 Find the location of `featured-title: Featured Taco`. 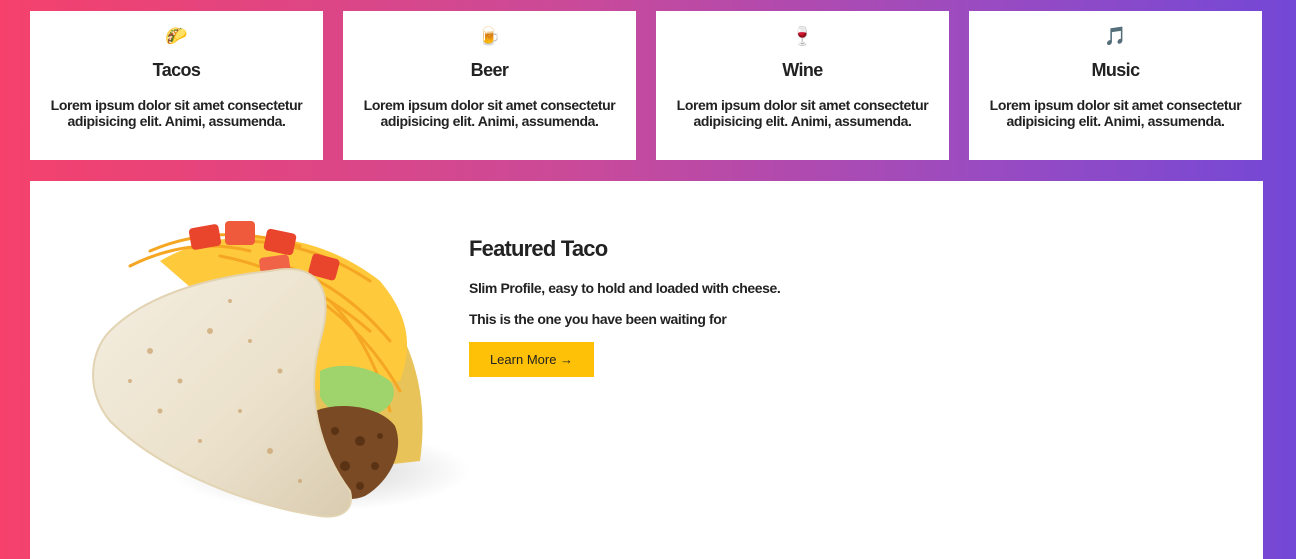

featured-title: Featured Taco is located at coordinates (538, 248).